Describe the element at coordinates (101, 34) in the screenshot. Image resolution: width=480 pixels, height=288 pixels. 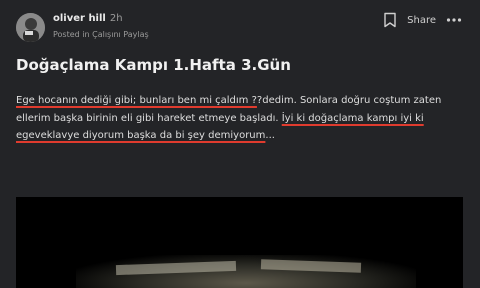
I see `posted-in: Posted in Çalışını Paylaş` at that location.